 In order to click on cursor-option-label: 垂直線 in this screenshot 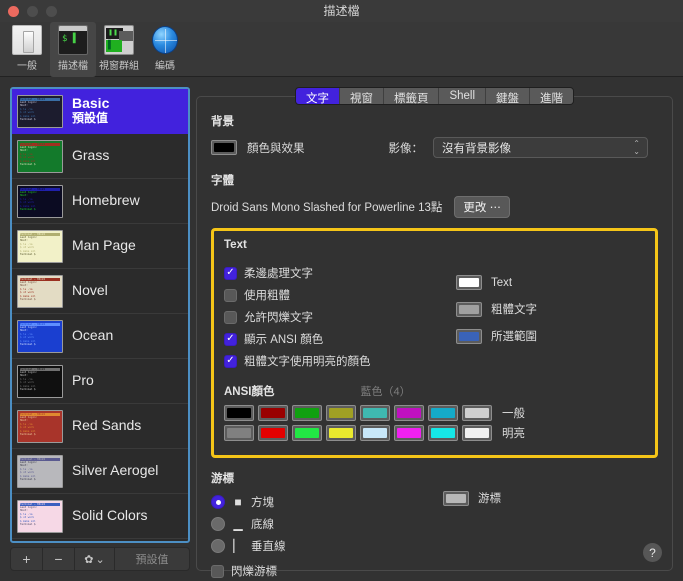, I will do `click(268, 547)`.